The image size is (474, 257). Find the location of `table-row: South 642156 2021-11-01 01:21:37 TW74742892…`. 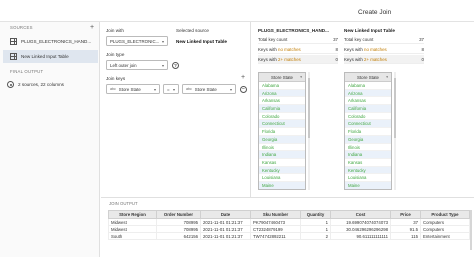

table-row: South 642156 2021-11-01 01:21:37 TW74742892… is located at coordinates (289, 236).